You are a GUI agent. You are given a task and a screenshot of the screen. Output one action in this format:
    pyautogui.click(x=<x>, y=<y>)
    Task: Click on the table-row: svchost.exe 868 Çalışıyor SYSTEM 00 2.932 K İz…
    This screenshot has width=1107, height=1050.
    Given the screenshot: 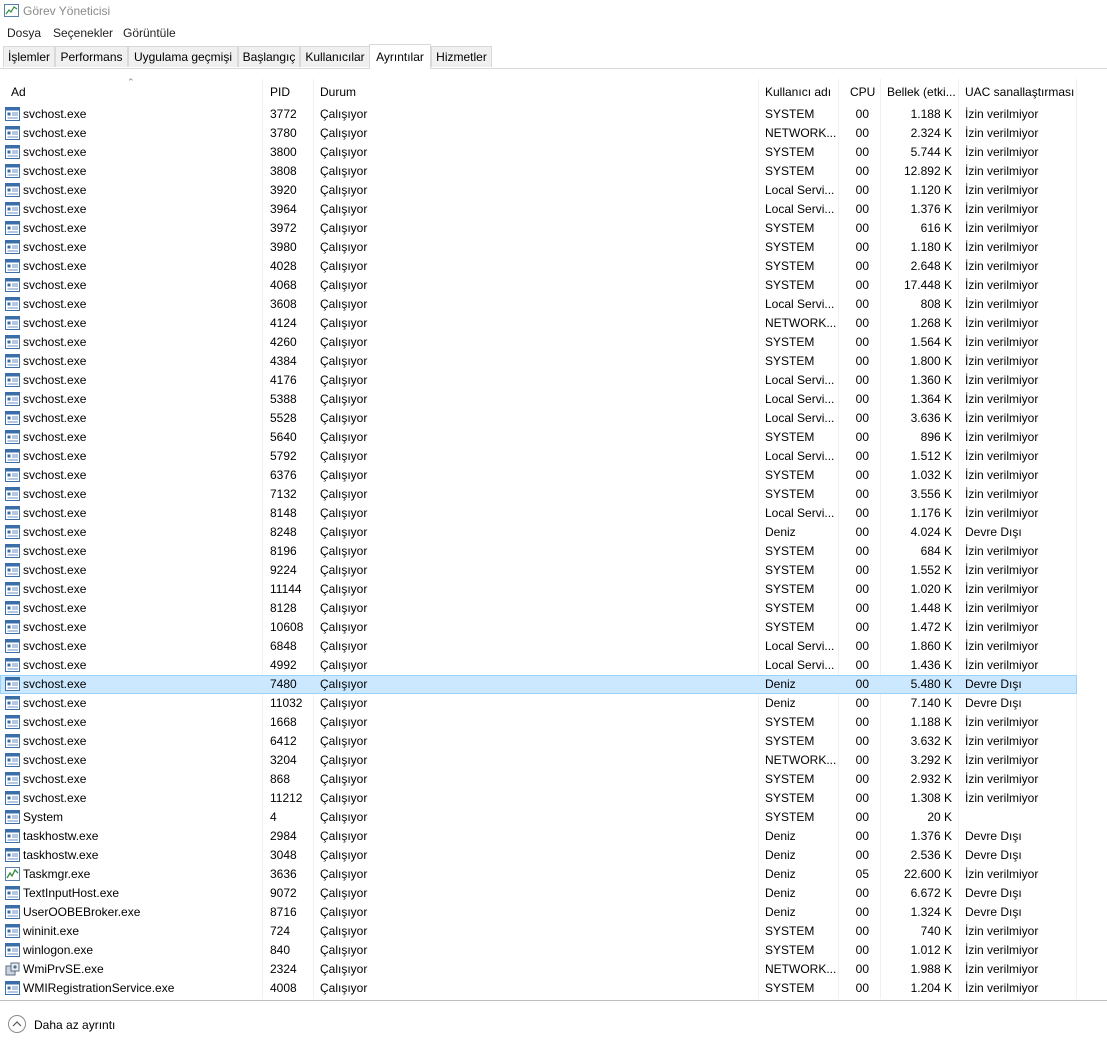 What is the action you would take?
    pyautogui.click(x=538, y=779)
    